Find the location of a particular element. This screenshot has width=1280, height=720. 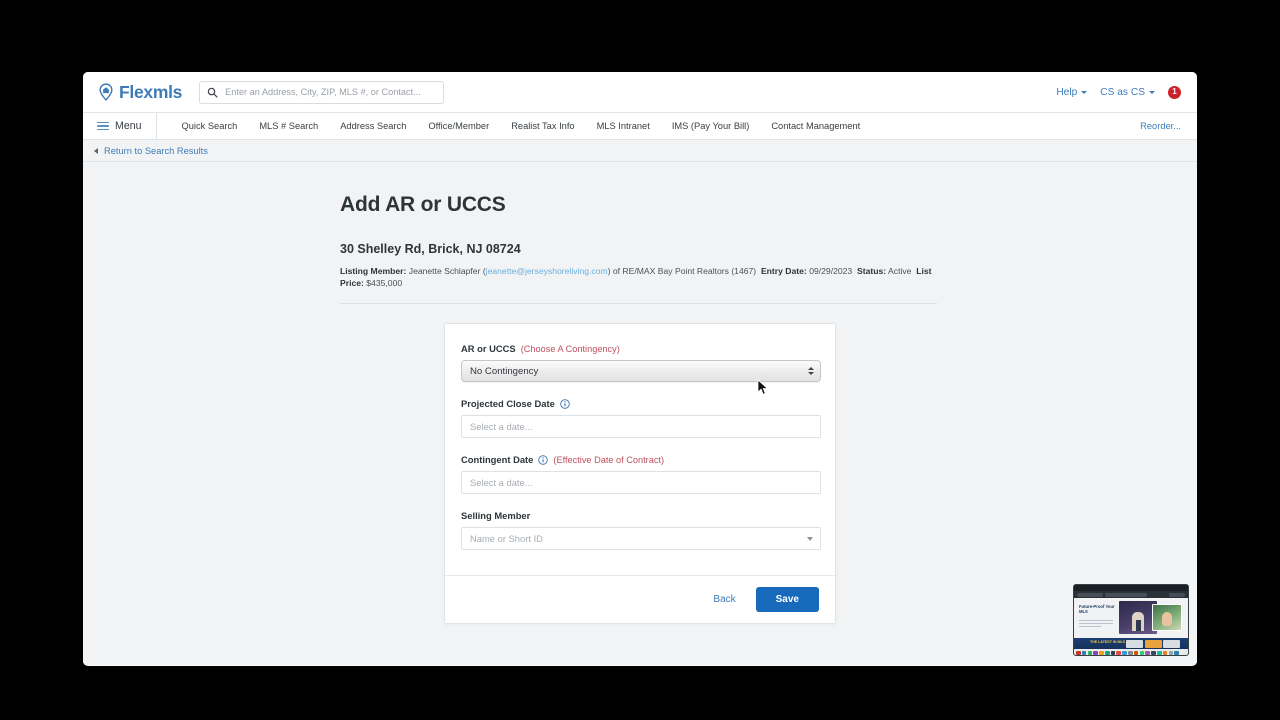

hamburger-icon is located at coordinates (103, 126).